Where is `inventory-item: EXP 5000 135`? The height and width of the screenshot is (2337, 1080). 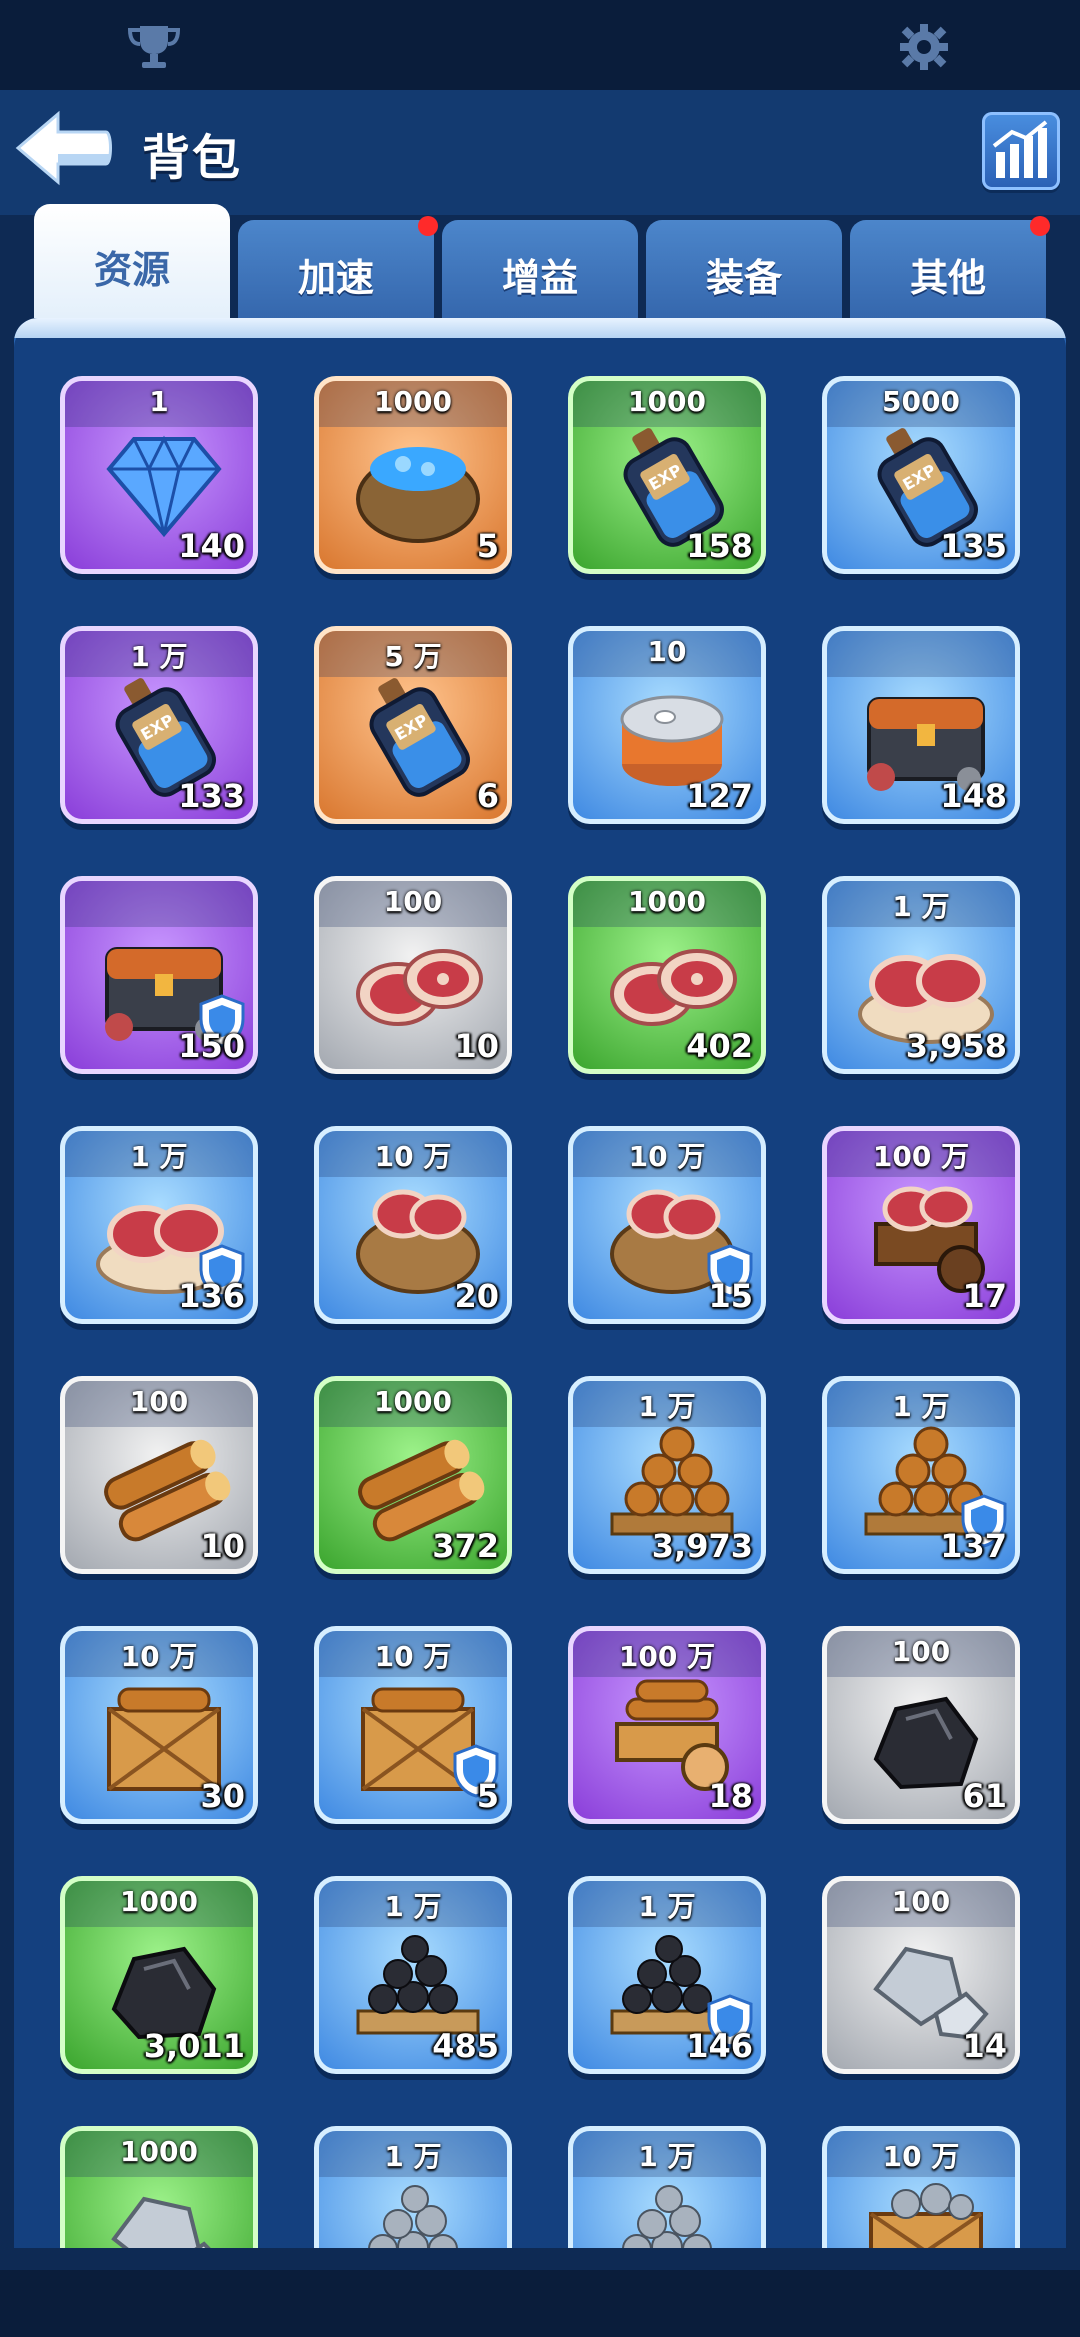
inventory-item: EXP 5000 135 is located at coordinates (921, 475).